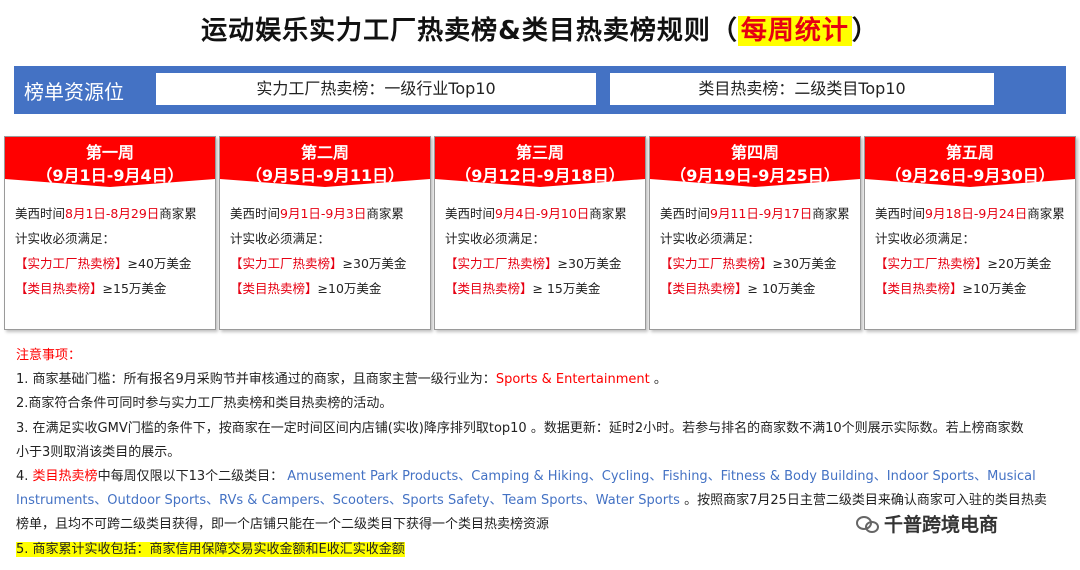 Image resolution: width=1080 pixels, height=570 pixels. What do you see at coordinates (566, 288) in the screenshot?
I see `category-value: ≥ 15万美金` at bounding box center [566, 288].